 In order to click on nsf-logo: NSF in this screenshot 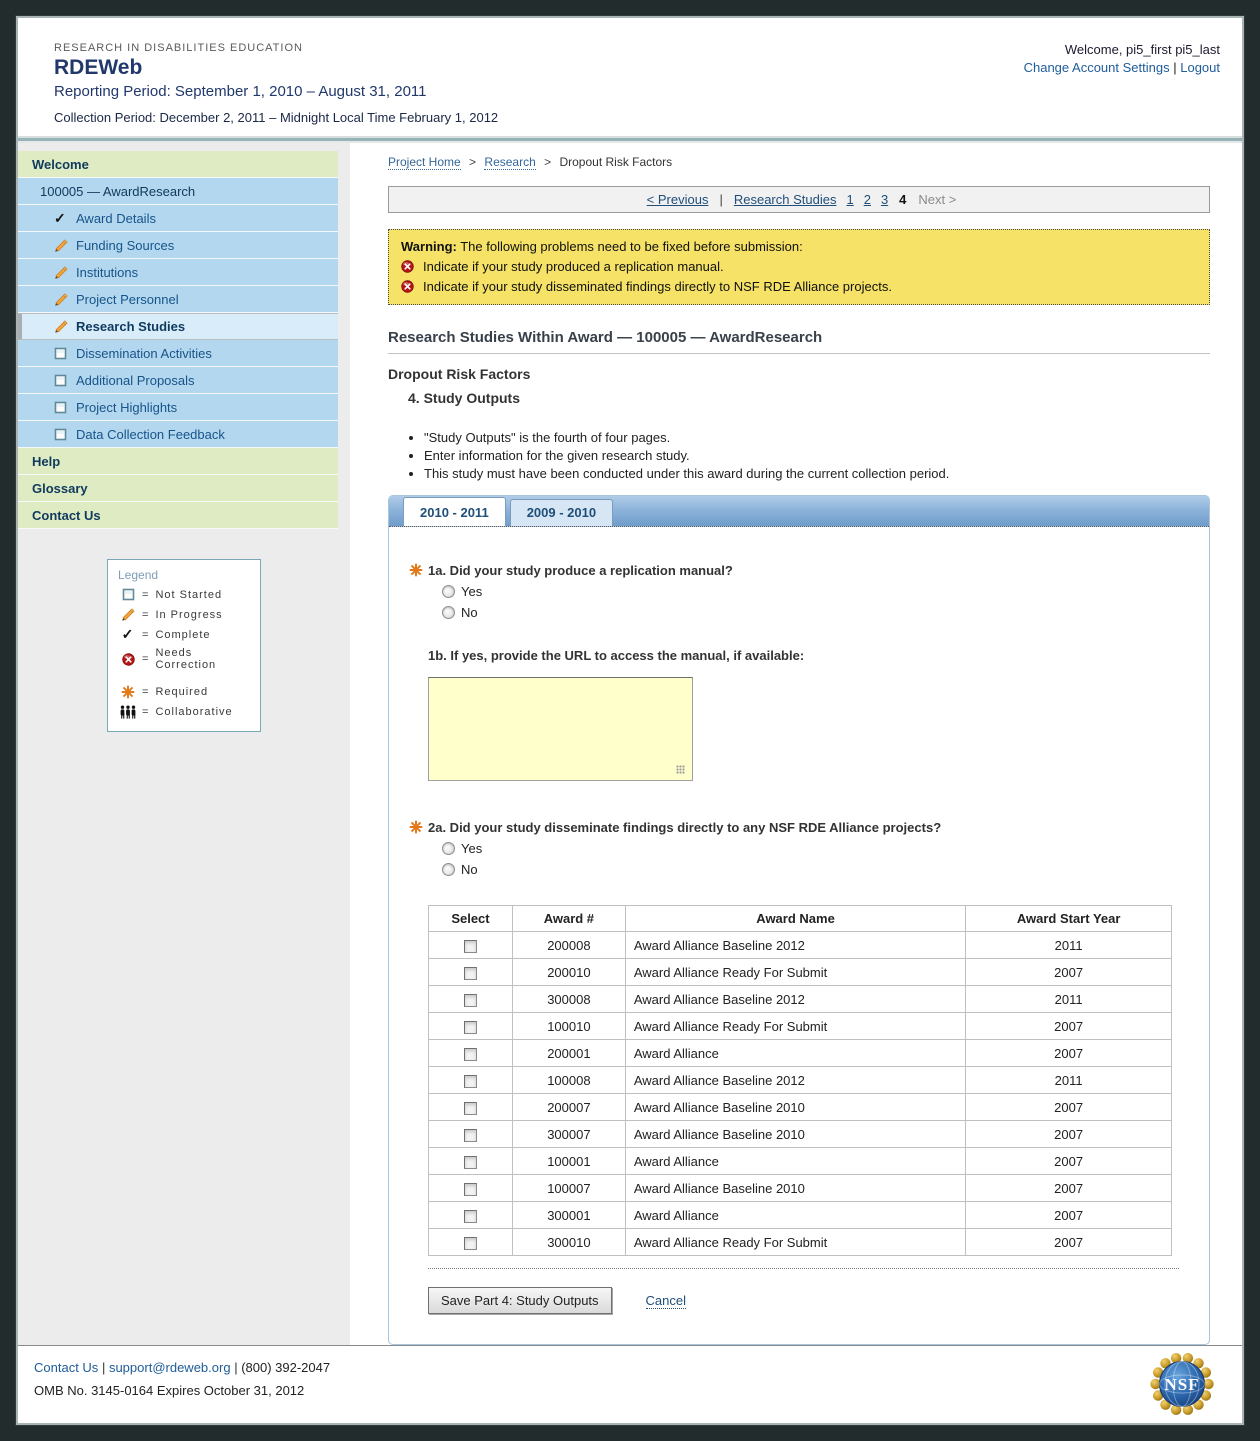, I will do `click(1182, 1384)`.